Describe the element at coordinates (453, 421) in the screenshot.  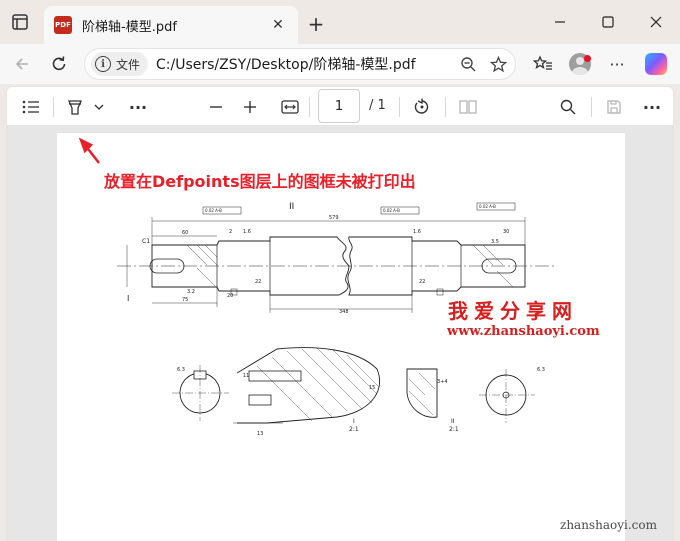
I see `scale-label-ii: II` at that location.